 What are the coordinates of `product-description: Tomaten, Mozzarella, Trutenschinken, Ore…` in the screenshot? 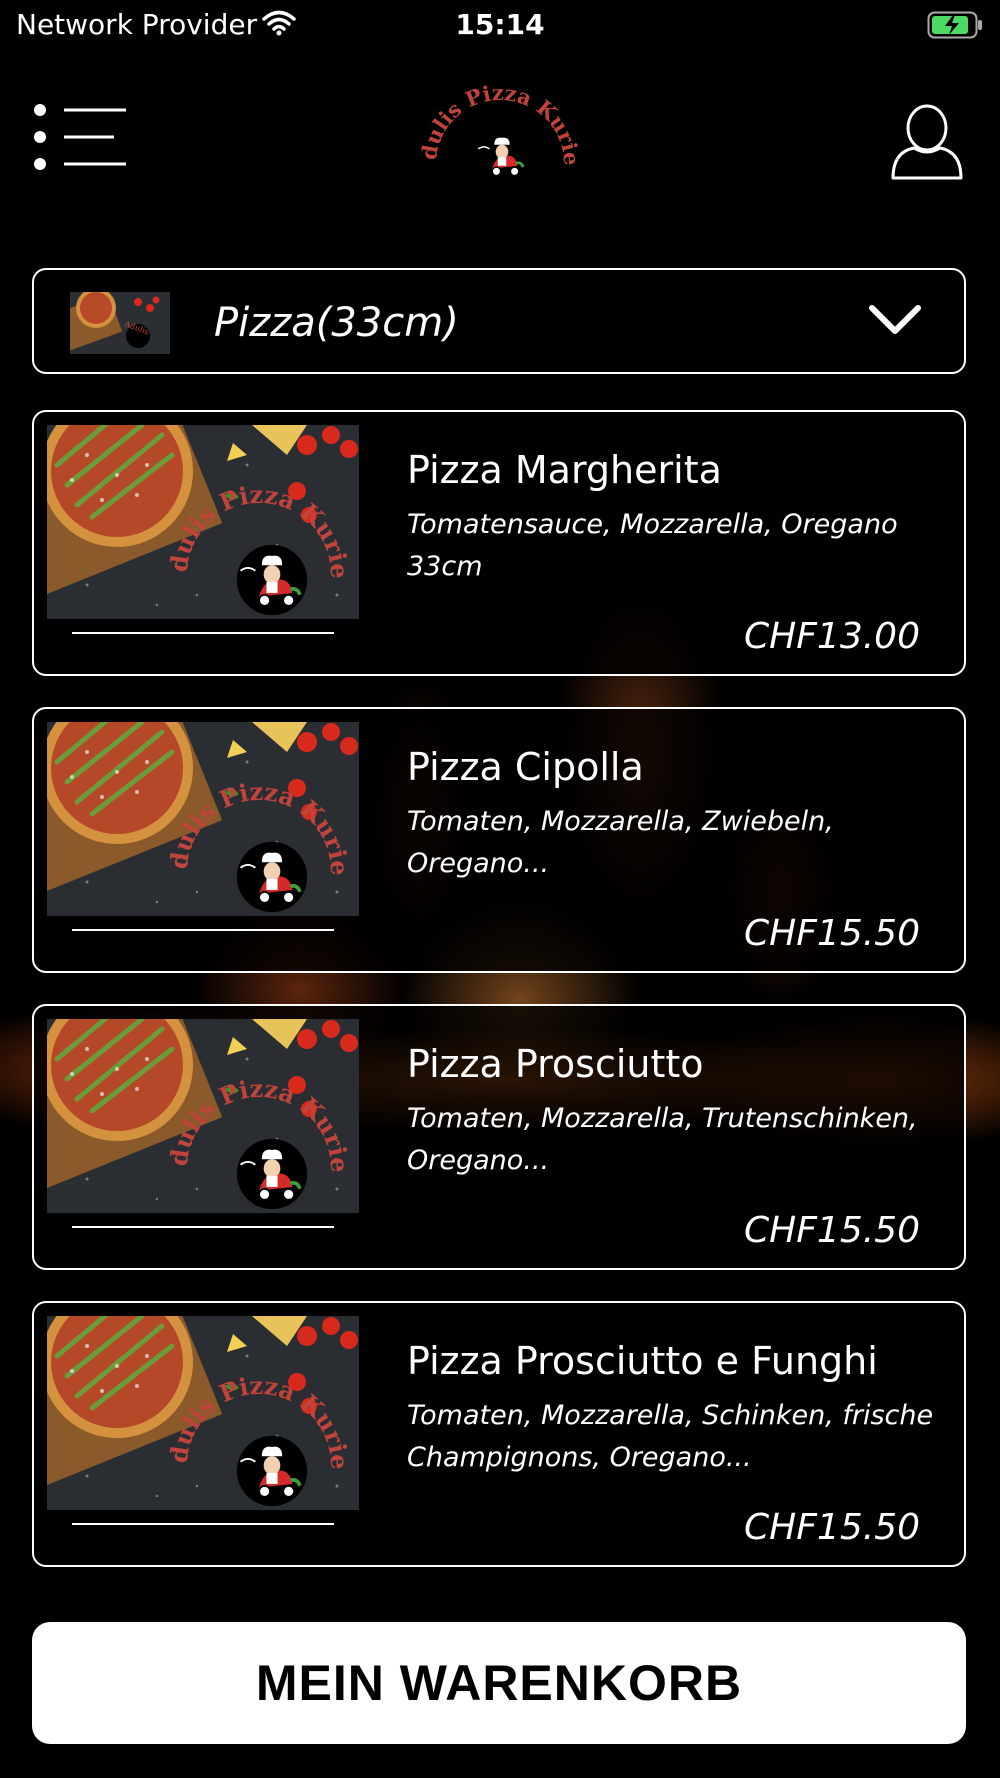 It's located at (662, 1139).